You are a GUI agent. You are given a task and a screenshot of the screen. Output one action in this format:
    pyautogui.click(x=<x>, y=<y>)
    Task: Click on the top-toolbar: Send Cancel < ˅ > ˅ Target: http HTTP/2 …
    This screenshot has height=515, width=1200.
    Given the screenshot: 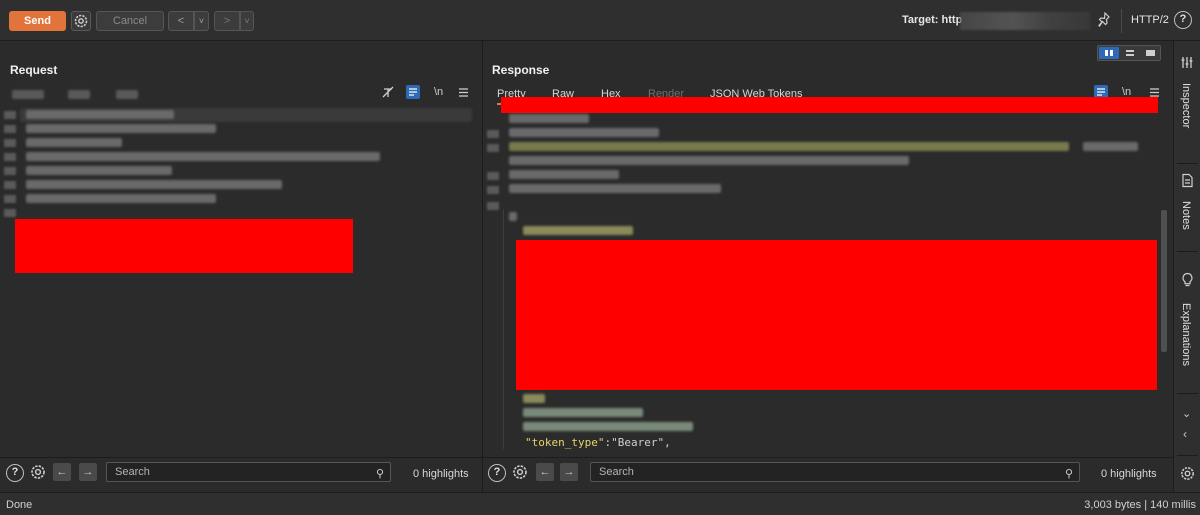 What is the action you would take?
    pyautogui.click(x=600, y=20)
    